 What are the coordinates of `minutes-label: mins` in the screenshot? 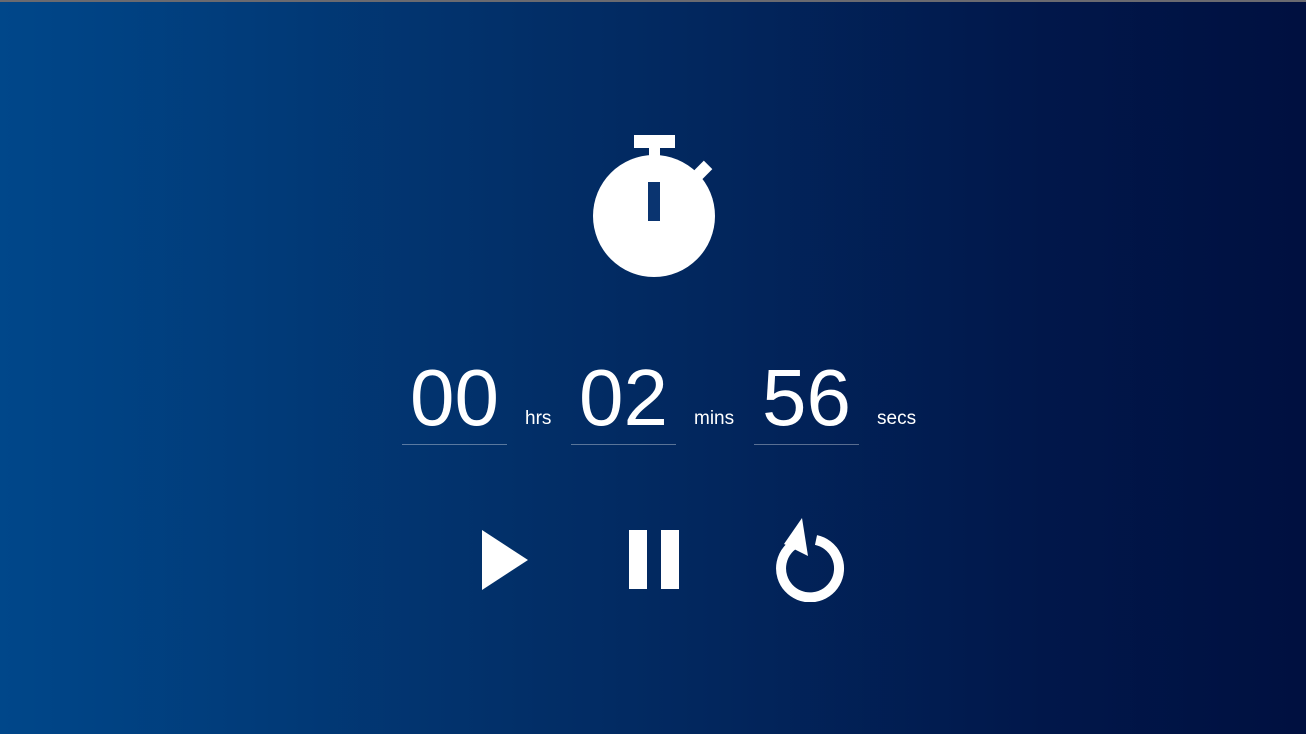 It's located at (714, 418).